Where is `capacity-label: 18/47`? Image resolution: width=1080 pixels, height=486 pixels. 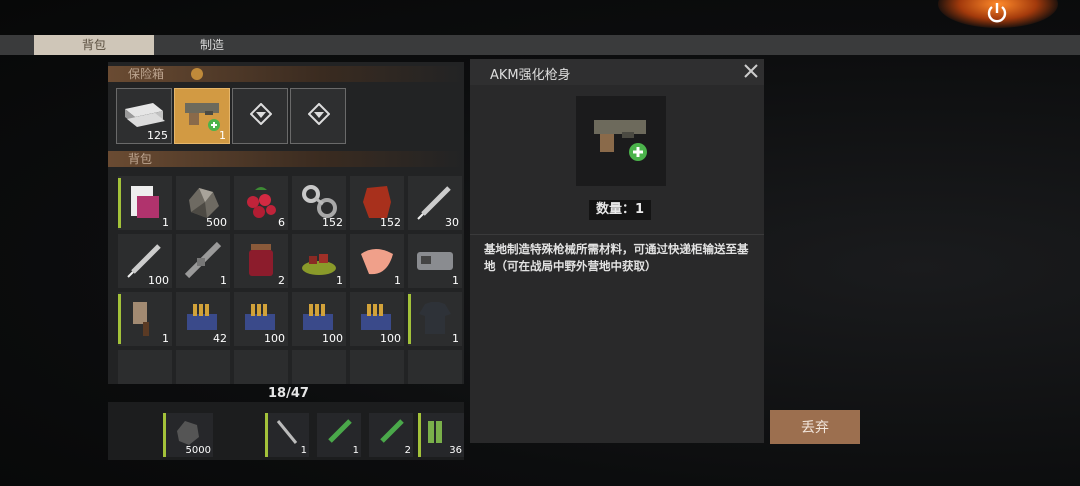 capacity-label: 18/47 is located at coordinates (288, 393).